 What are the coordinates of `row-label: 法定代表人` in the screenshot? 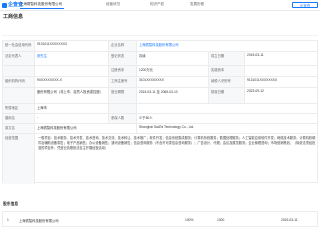 It's located at (19, 58).